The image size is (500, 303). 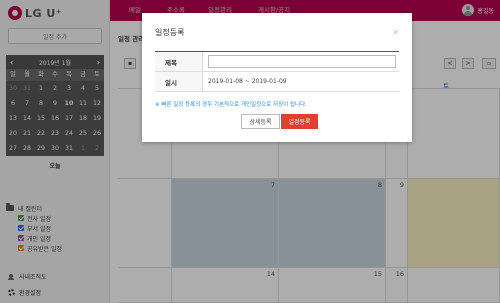 What do you see at coordinates (170, 32) in the screenshot?
I see `dialog-title: 일정등록` at bounding box center [170, 32].